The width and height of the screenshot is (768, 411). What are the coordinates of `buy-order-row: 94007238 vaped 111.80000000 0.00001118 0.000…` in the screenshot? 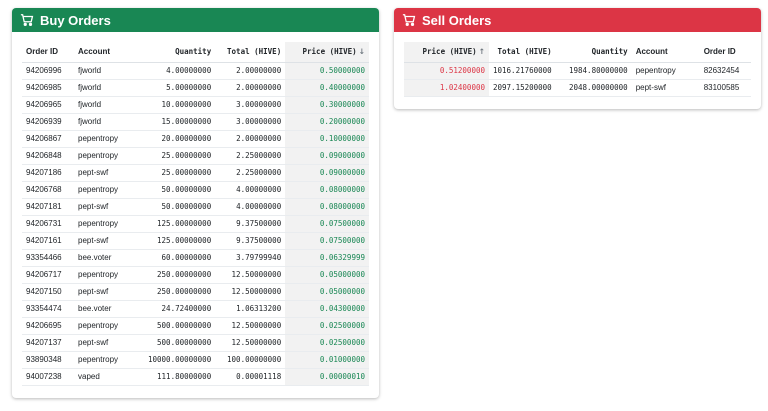 It's located at (195, 377).